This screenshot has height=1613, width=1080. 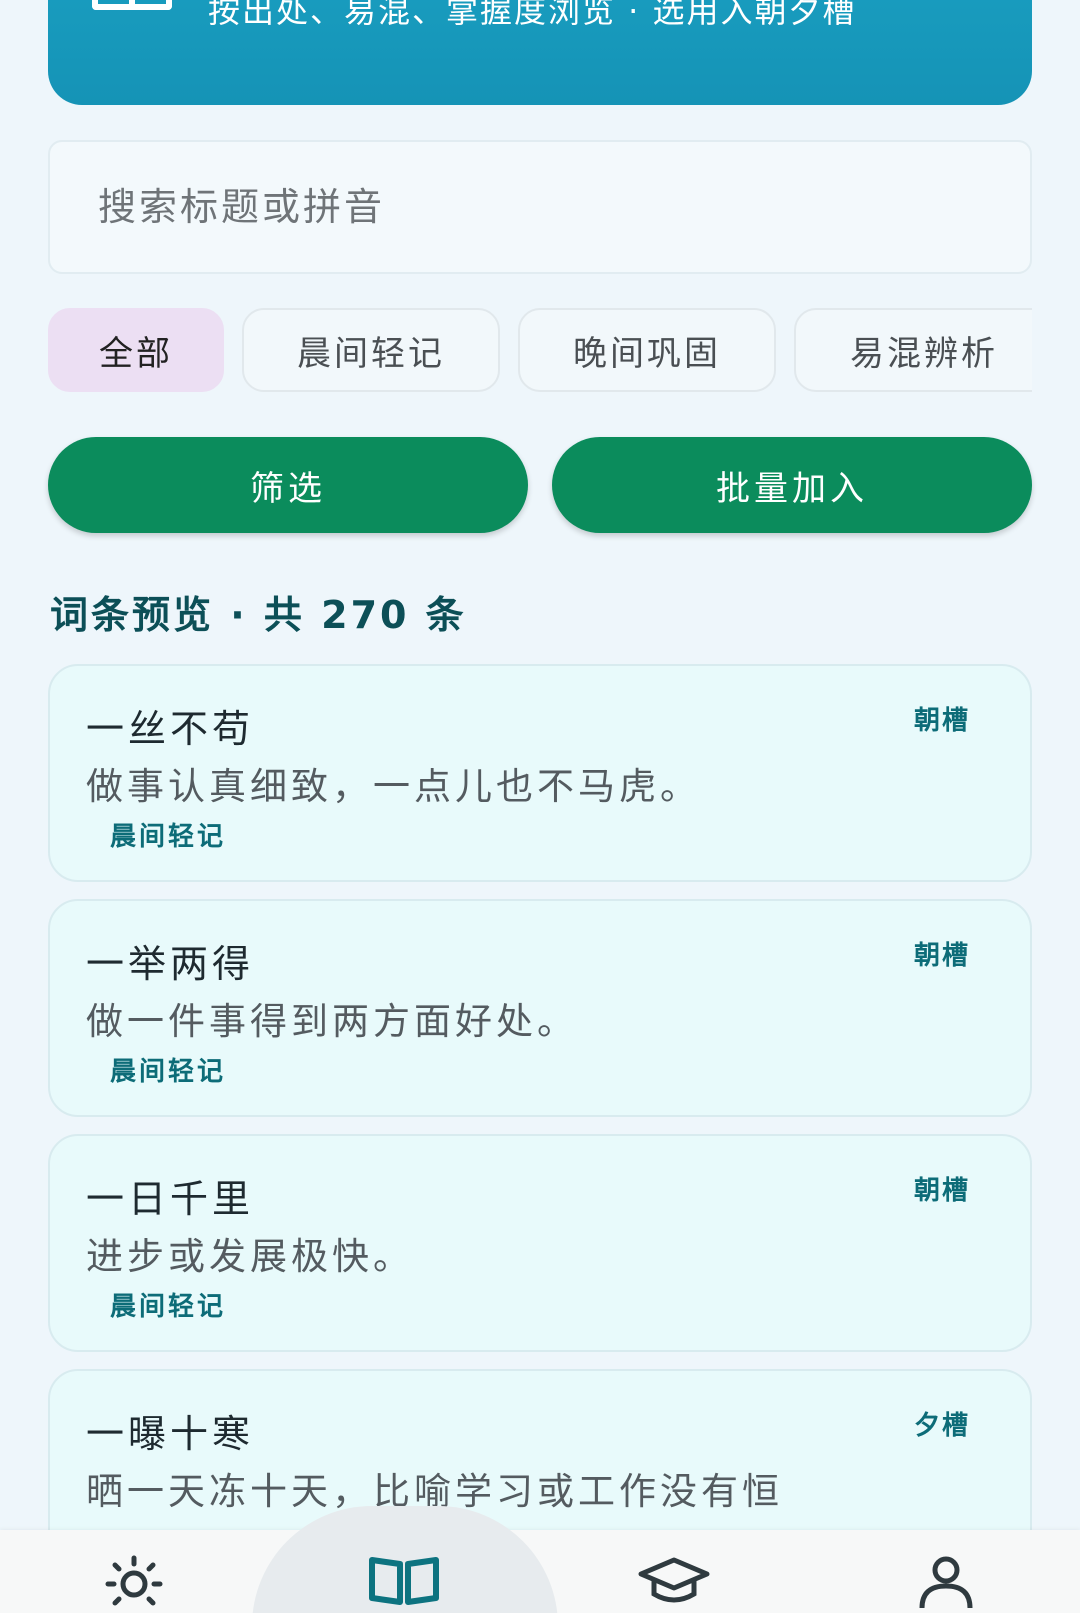 I want to click on book-icon, so click(x=404, y=1581).